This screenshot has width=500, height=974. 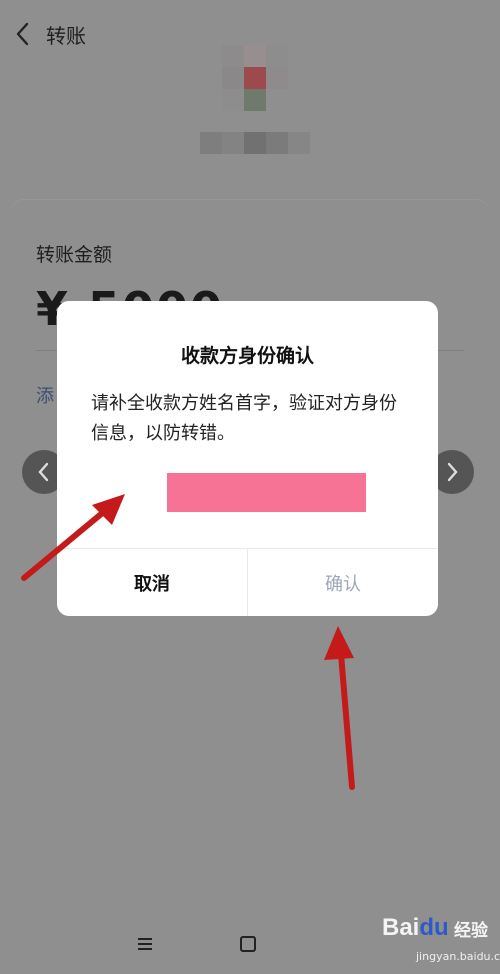 What do you see at coordinates (339, 708) in the screenshot?
I see `arrow-to-confirm-icon` at bounding box center [339, 708].